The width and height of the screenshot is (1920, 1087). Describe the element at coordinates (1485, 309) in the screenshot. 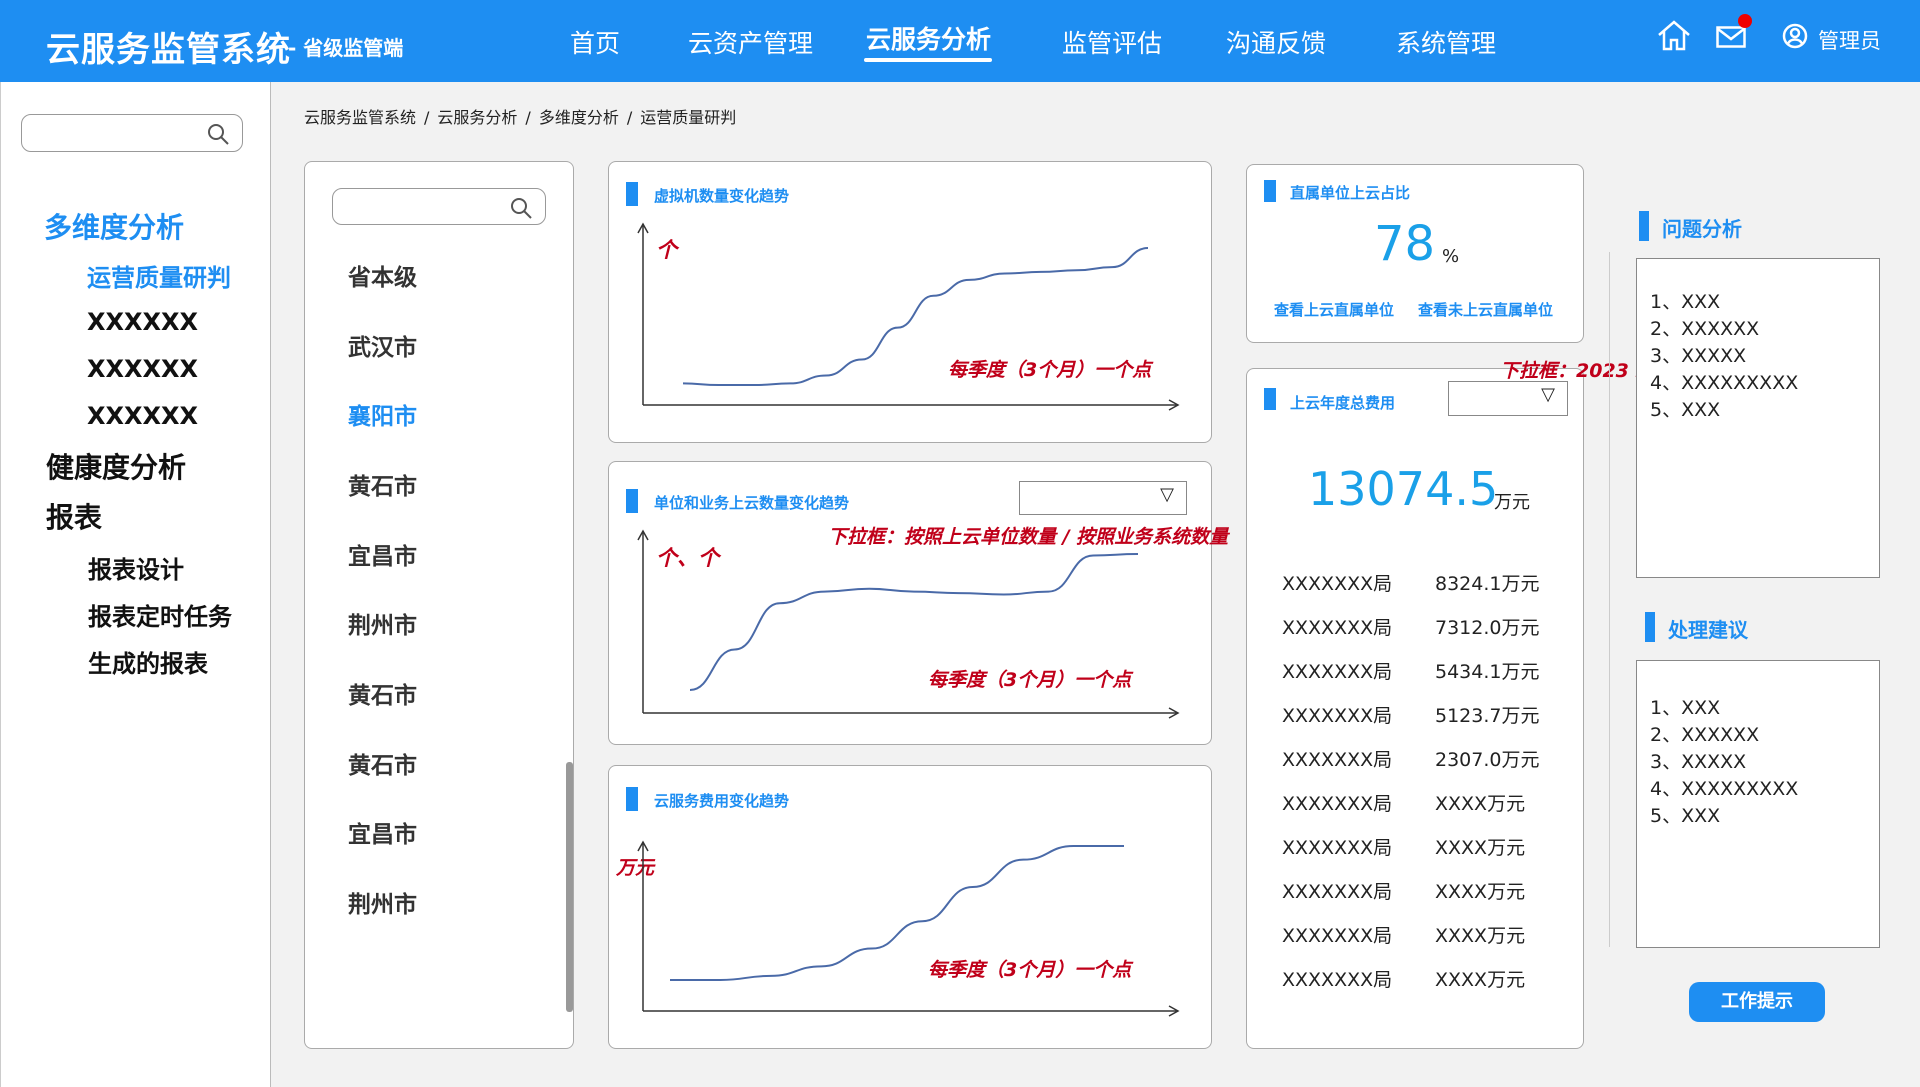

I see `view-non-cloud-units-link: 查看未上云直属单位` at that location.